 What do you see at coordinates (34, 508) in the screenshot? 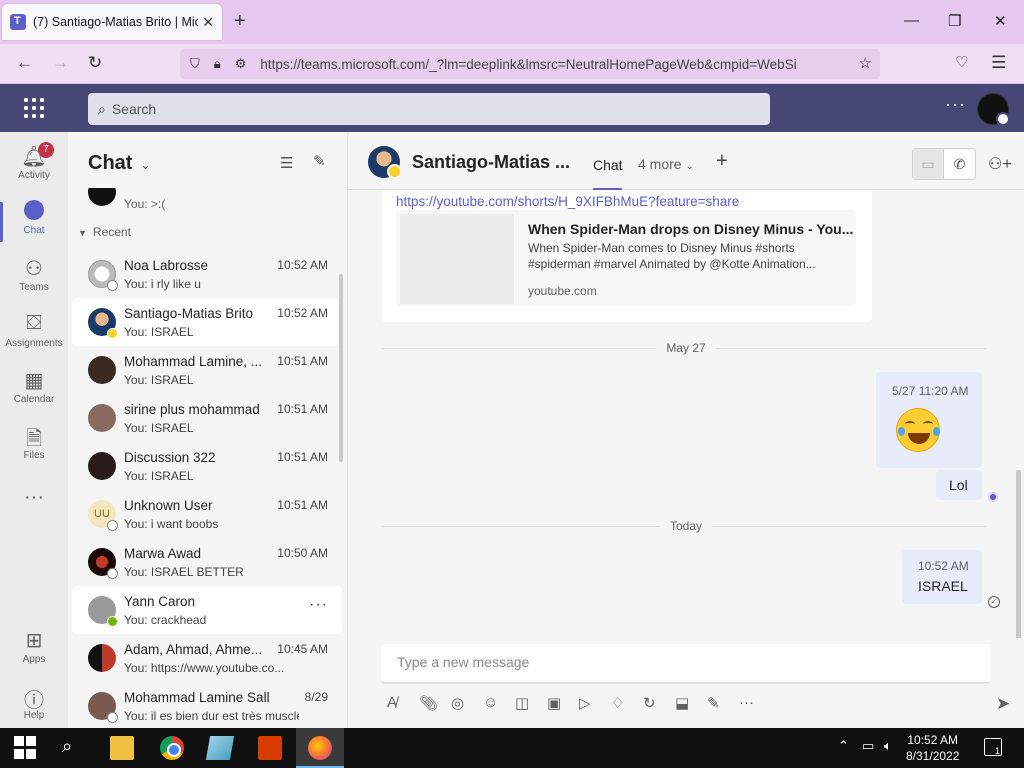
I see `rail-more-apps-button: ···` at bounding box center [34, 508].